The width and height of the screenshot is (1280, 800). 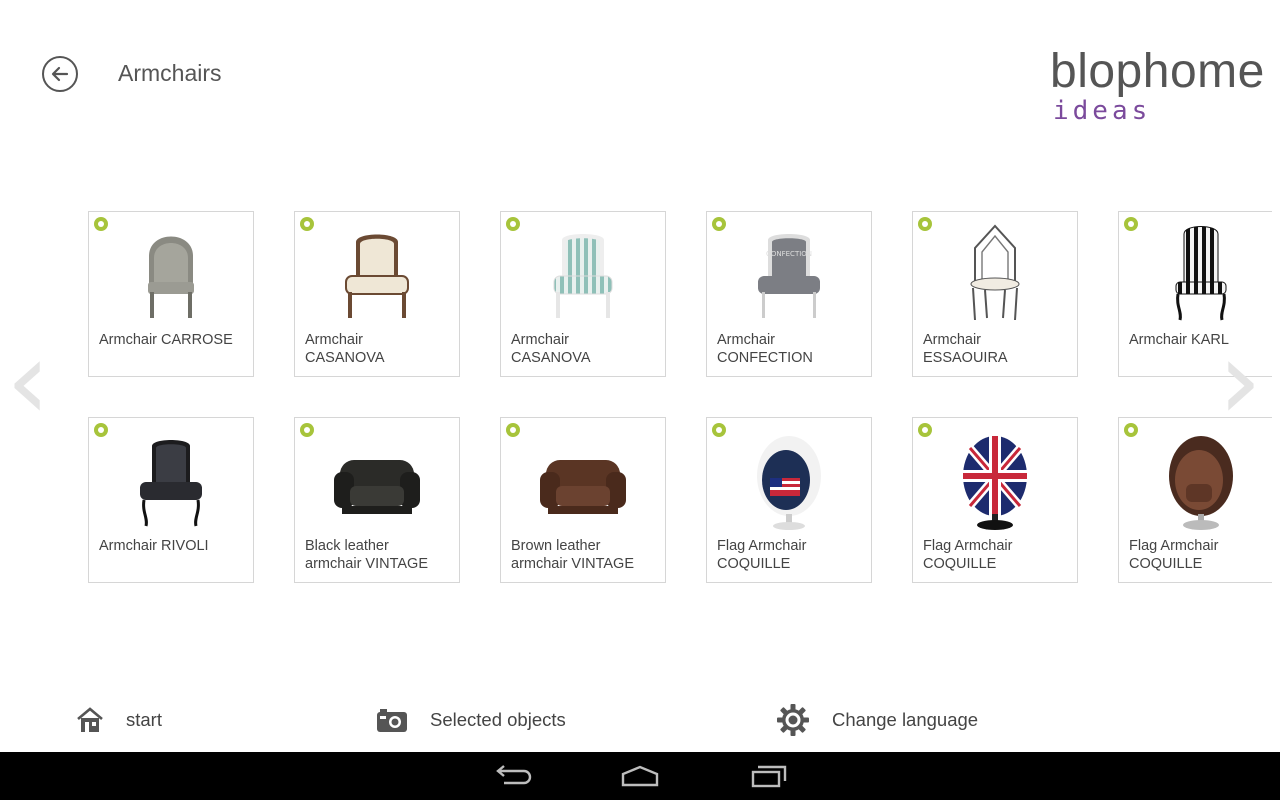 I want to click on selected-objects-label: Selected objects, so click(x=498, y=719).